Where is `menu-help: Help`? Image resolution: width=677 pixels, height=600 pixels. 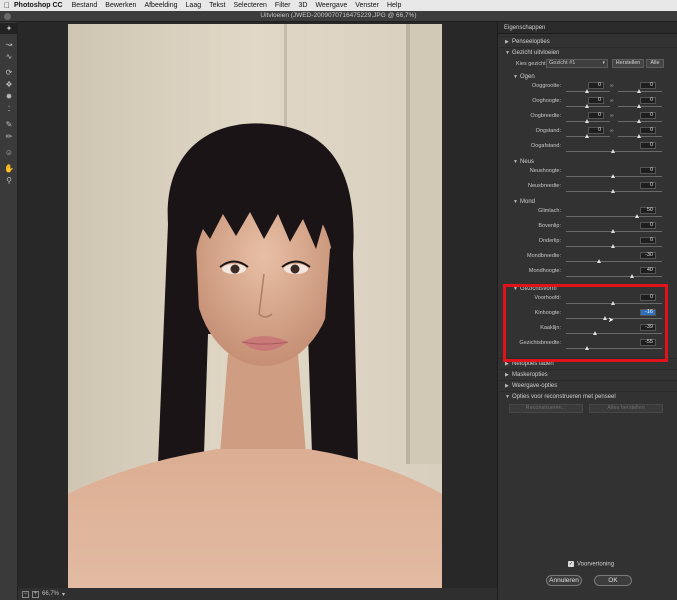
menu-help: Help is located at coordinates (394, 5).